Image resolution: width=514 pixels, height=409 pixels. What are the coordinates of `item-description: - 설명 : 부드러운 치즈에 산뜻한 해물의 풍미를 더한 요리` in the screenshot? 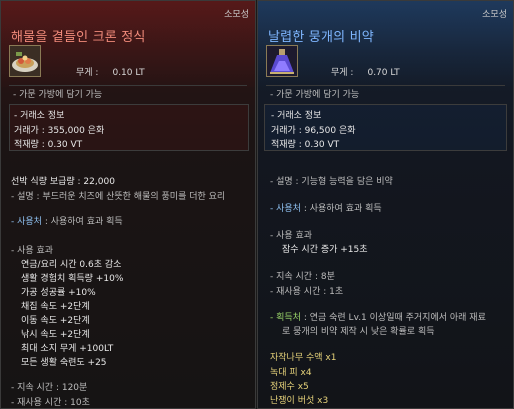 It's located at (118, 197).